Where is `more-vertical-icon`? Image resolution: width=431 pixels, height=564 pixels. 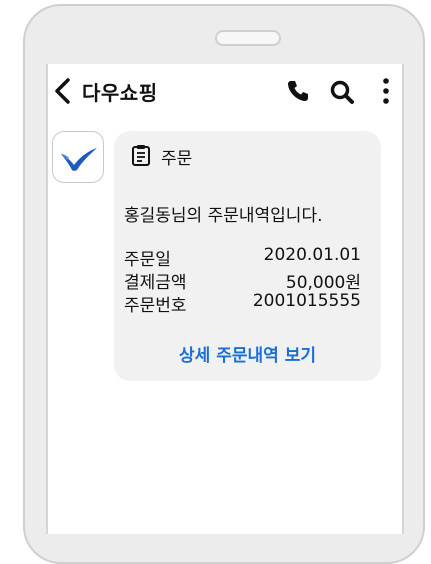
more-vertical-icon is located at coordinates (386, 91).